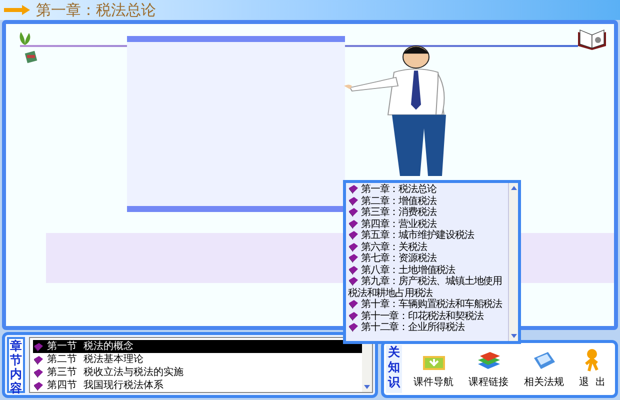 The image size is (620, 400). What do you see at coordinates (197, 385) in the screenshot?
I see `section-item: 第四节 我国现行税法体系` at bounding box center [197, 385].